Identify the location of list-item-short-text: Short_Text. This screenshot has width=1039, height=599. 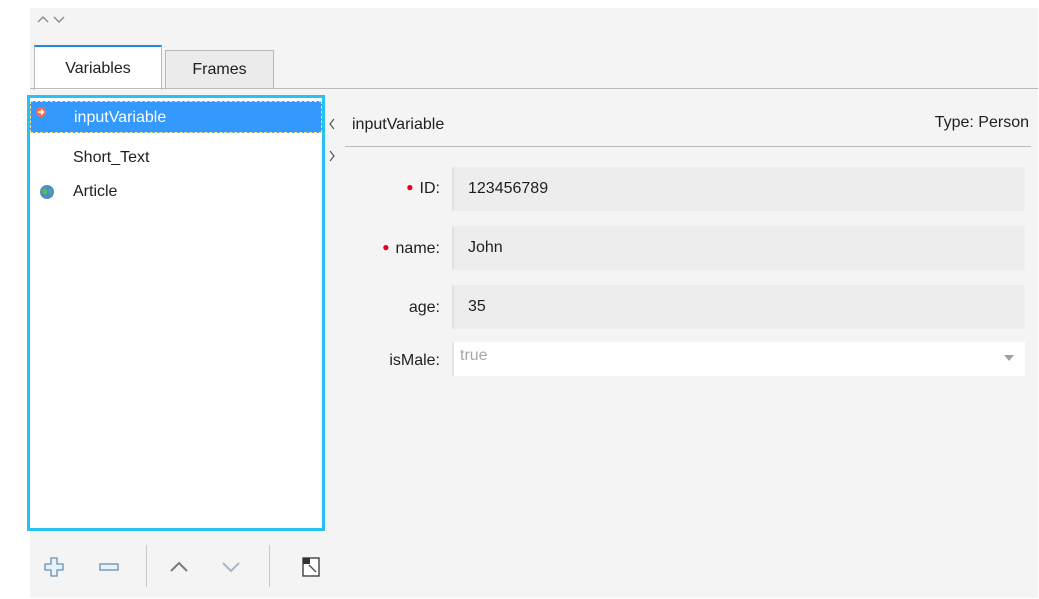
(176, 158).